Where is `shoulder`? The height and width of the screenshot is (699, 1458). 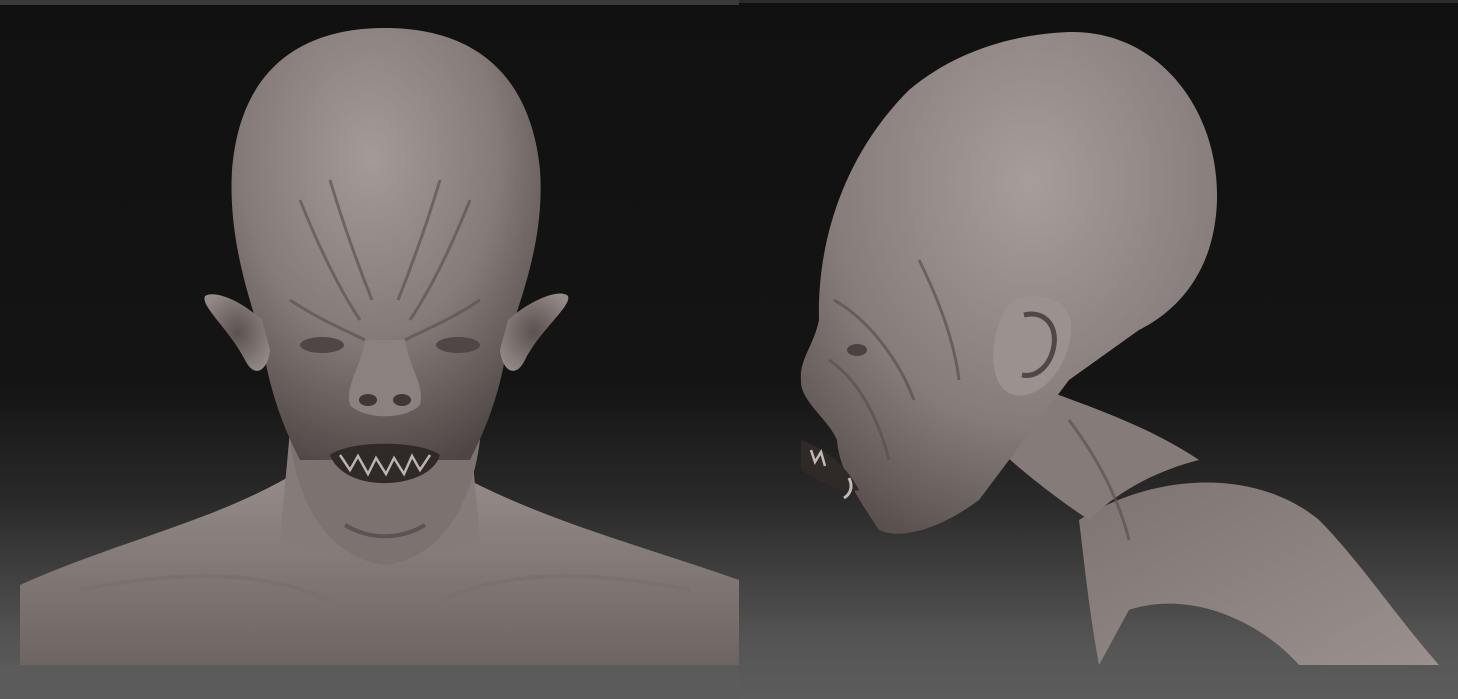
shoulder is located at coordinates (1259, 573).